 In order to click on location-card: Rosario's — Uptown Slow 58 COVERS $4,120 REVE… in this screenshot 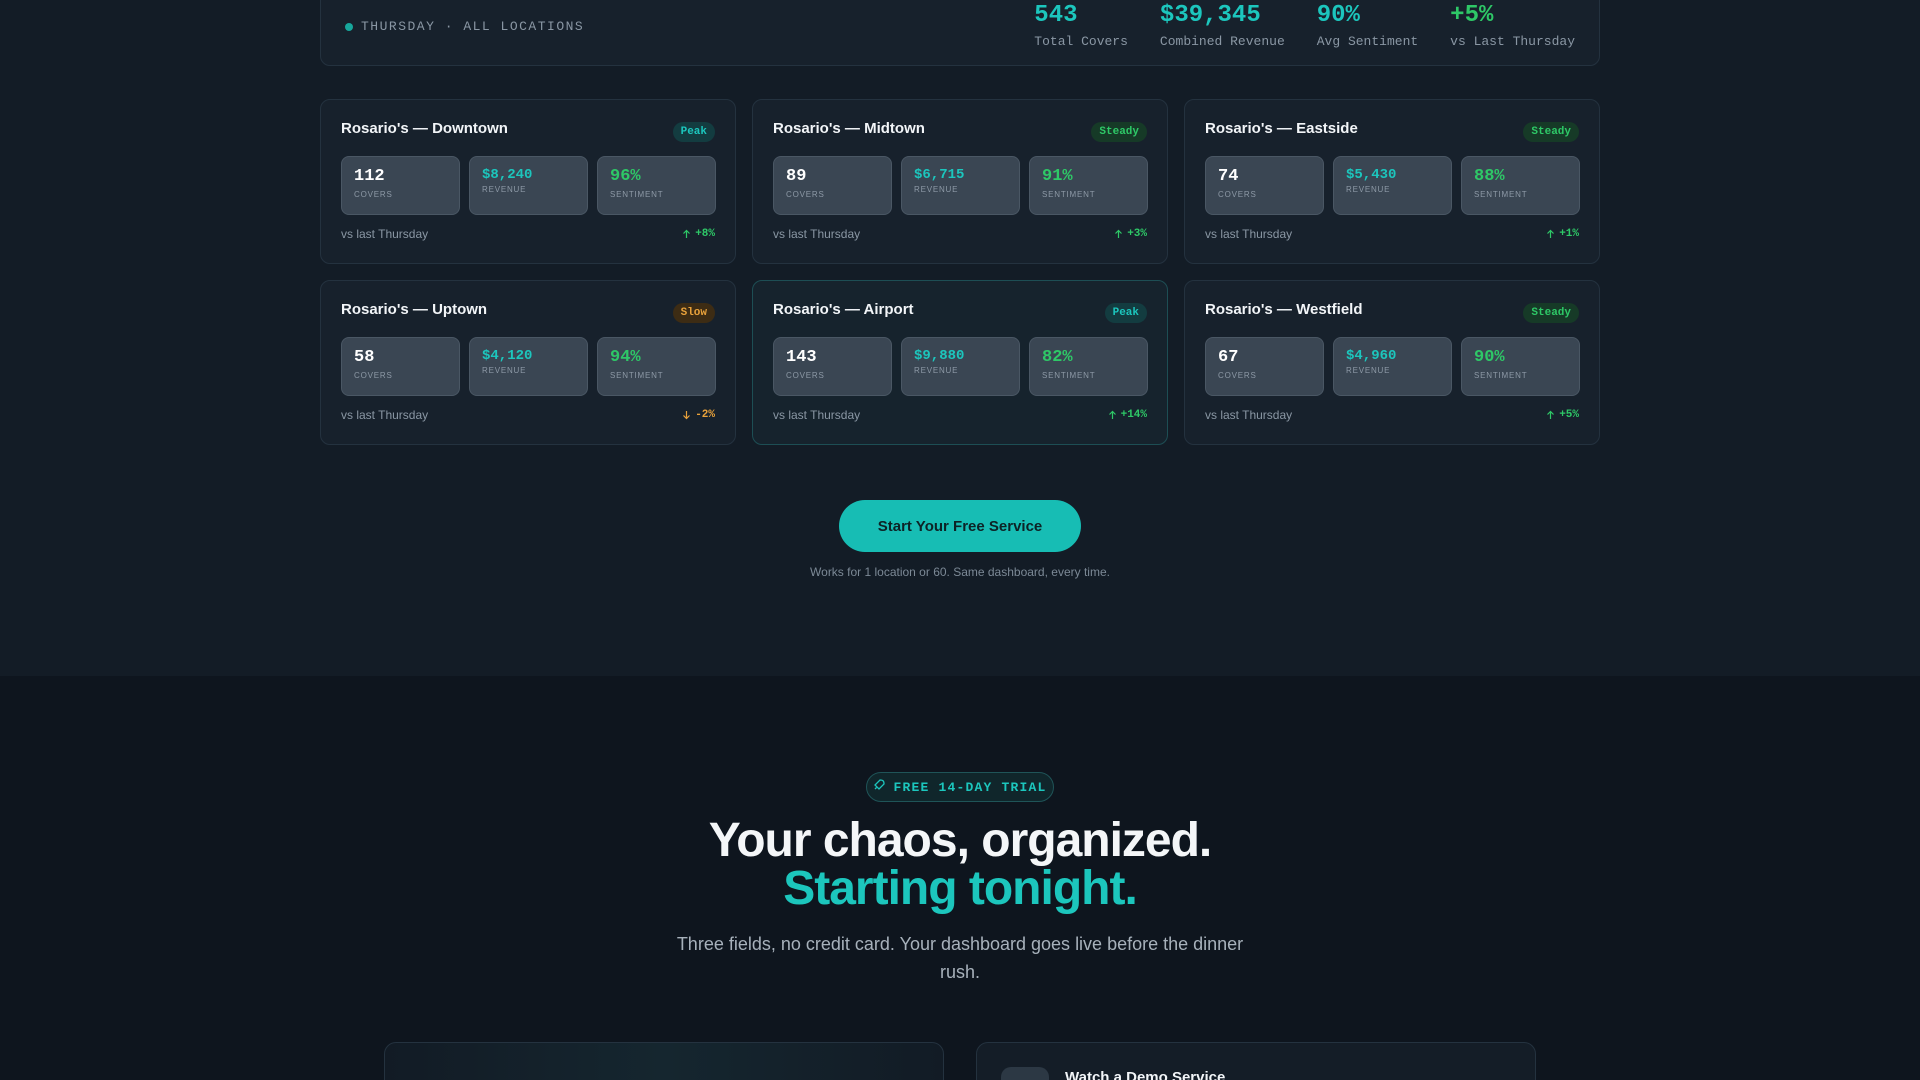, I will do `click(528, 362)`.